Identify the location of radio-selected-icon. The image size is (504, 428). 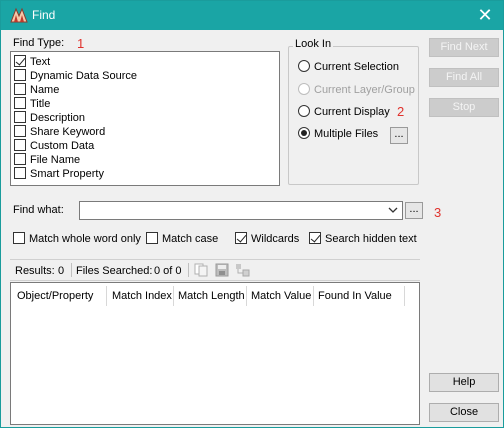
(304, 133).